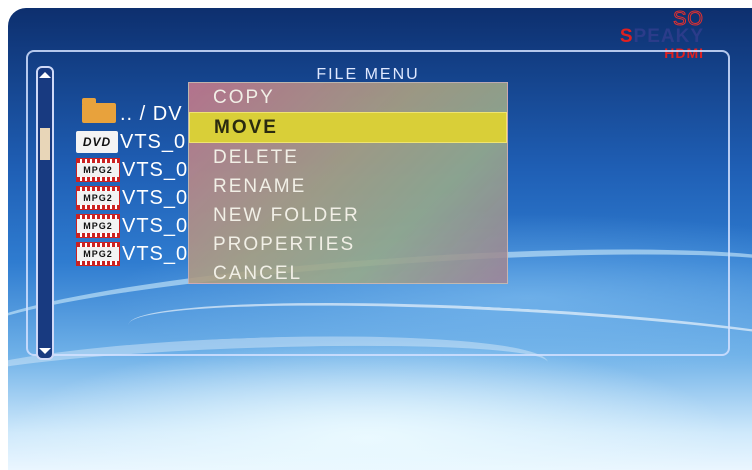 The image size is (752, 470). Describe the element at coordinates (348, 127) in the screenshot. I see `menu-item-move: MOVE` at that location.